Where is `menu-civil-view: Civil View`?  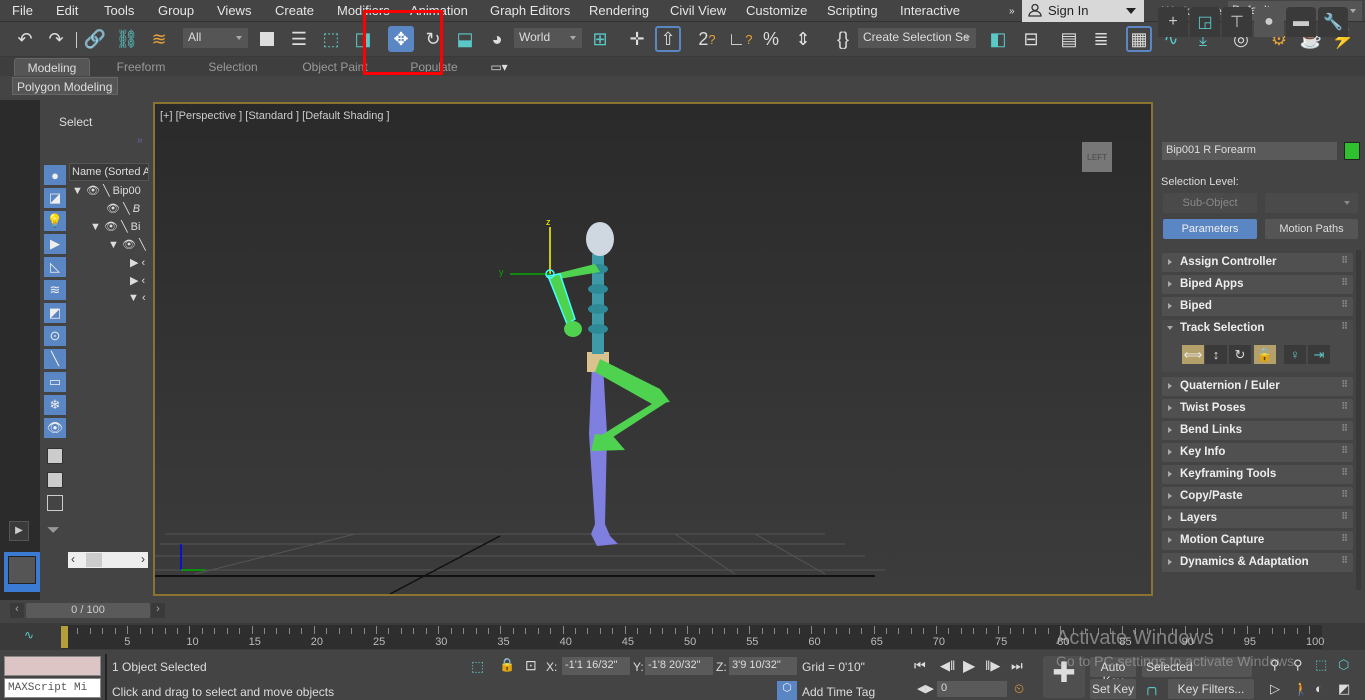 menu-civil-view: Civil View is located at coordinates (698, 10).